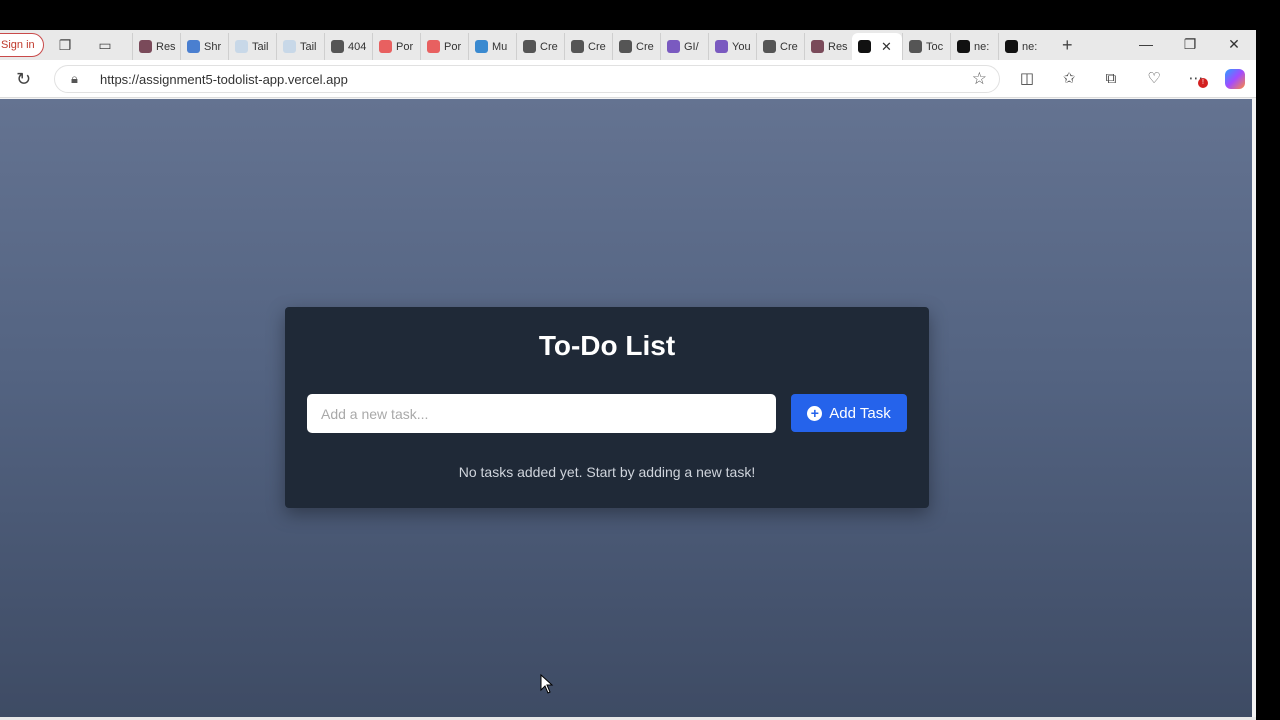  What do you see at coordinates (1027, 79) in the screenshot?
I see `split-screen-icon: ◫` at bounding box center [1027, 79].